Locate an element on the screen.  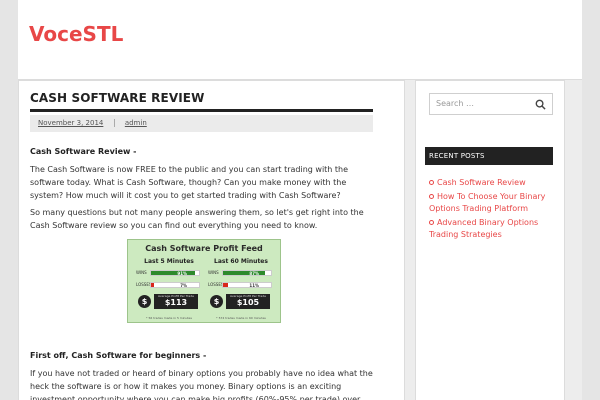
meta-divider is located at coordinates (114, 123).